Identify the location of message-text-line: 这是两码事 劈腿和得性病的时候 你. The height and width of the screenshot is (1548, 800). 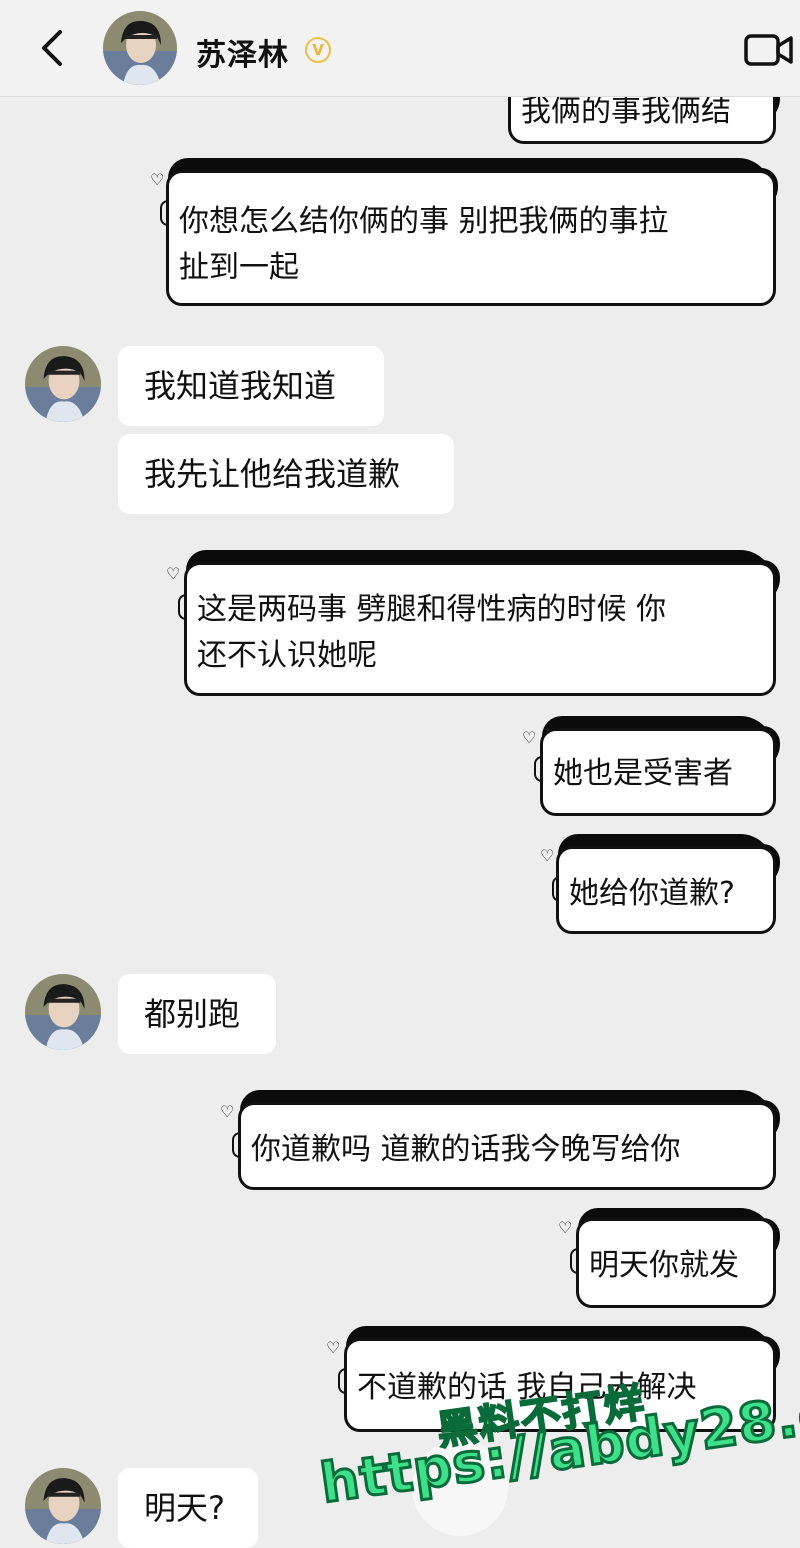
(432, 609).